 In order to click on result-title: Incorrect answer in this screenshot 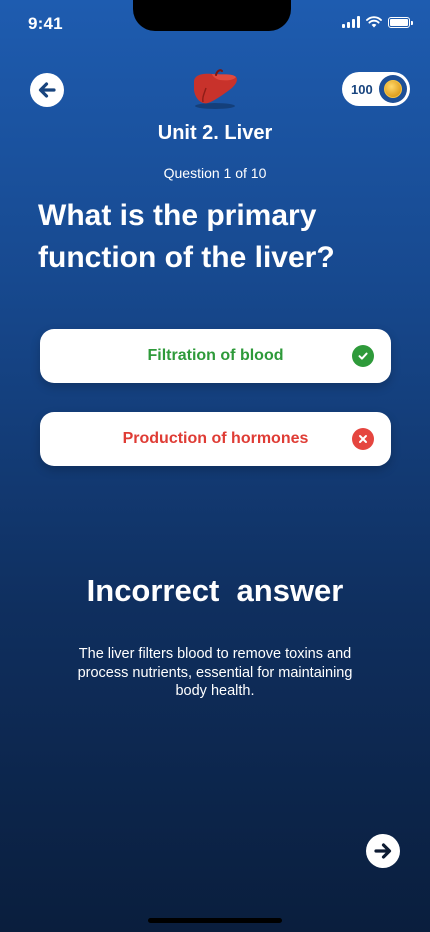, I will do `click(215, 590)`.